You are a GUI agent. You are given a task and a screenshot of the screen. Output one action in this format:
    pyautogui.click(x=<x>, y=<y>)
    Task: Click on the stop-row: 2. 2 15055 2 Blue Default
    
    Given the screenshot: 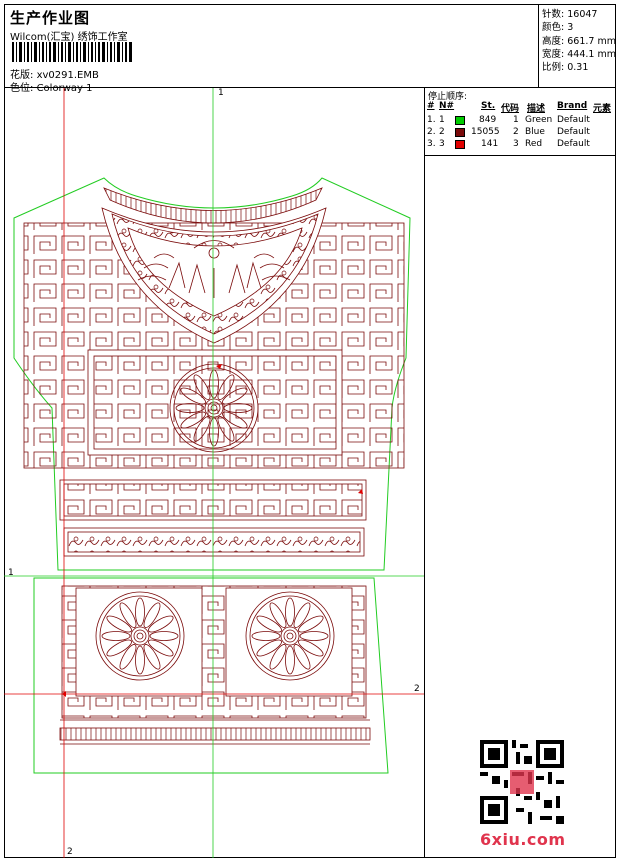 What is the action you would take?
    pyautogui.click(x=521, y=133)
    